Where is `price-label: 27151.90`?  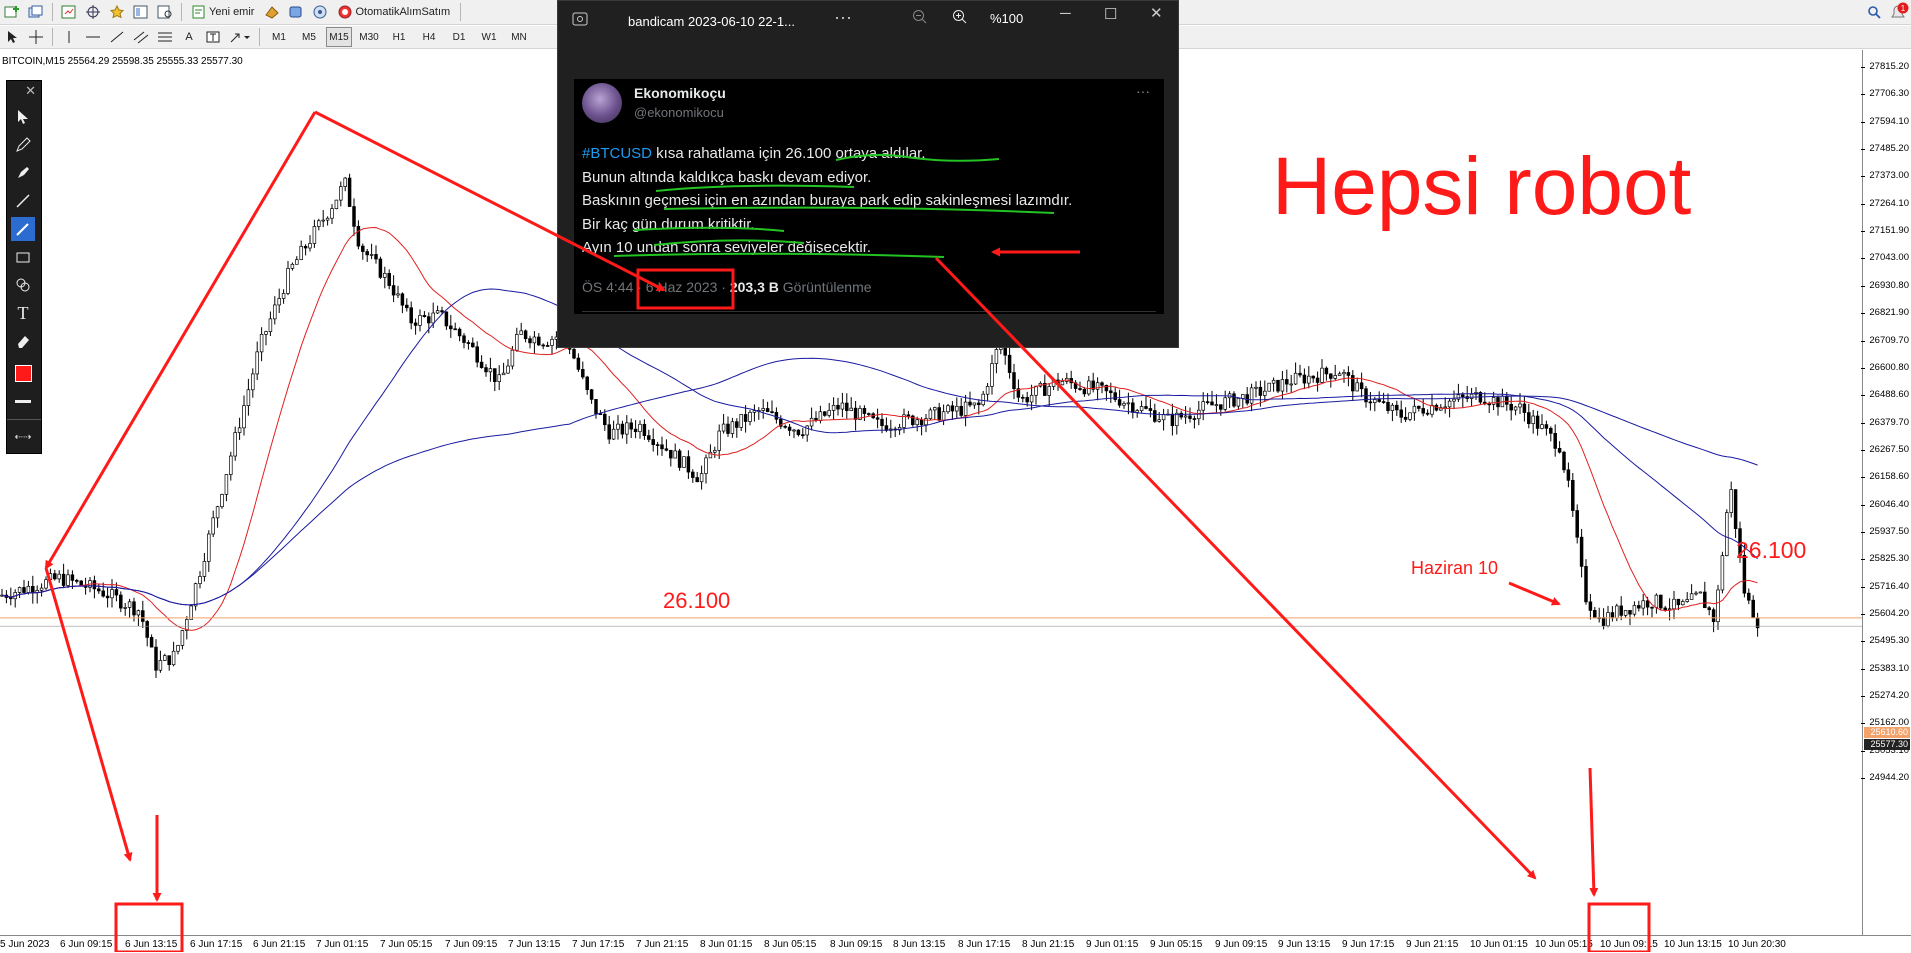 price-label: 27151.90 is located at coordinates (1885, 230).